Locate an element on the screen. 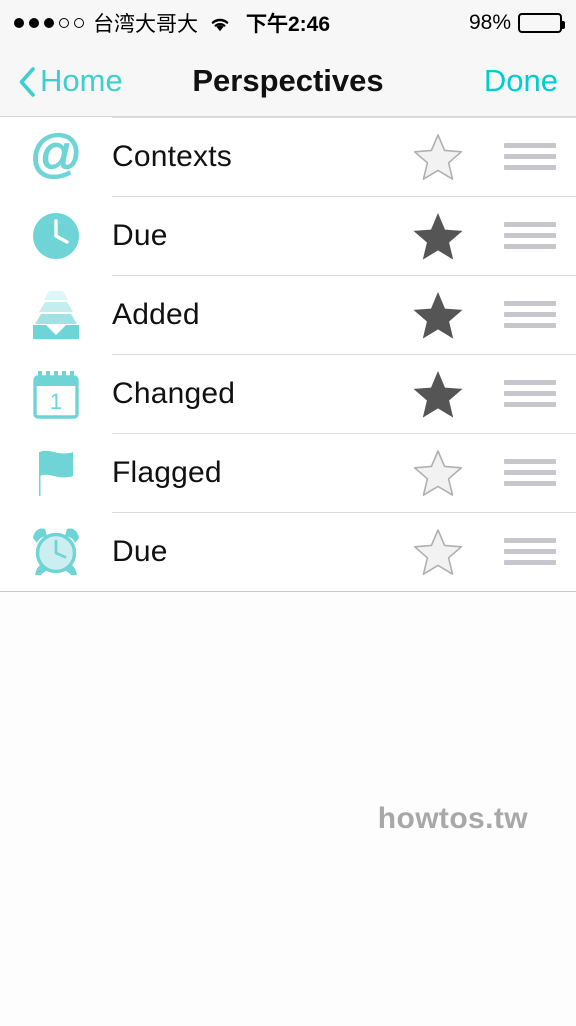  done-button: Done is located at coordinates (521, 81).